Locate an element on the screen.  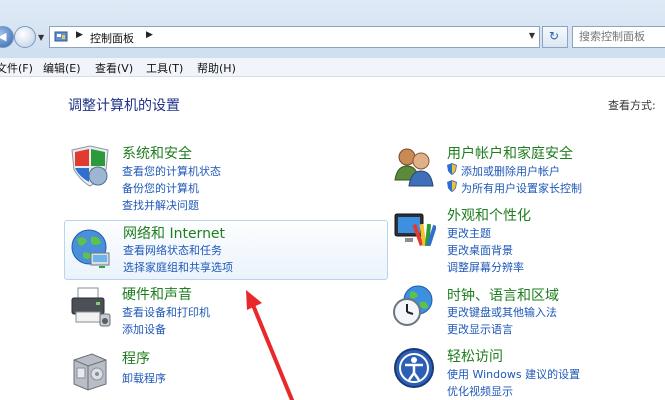
users-icon is located at coordinates (414, 167).